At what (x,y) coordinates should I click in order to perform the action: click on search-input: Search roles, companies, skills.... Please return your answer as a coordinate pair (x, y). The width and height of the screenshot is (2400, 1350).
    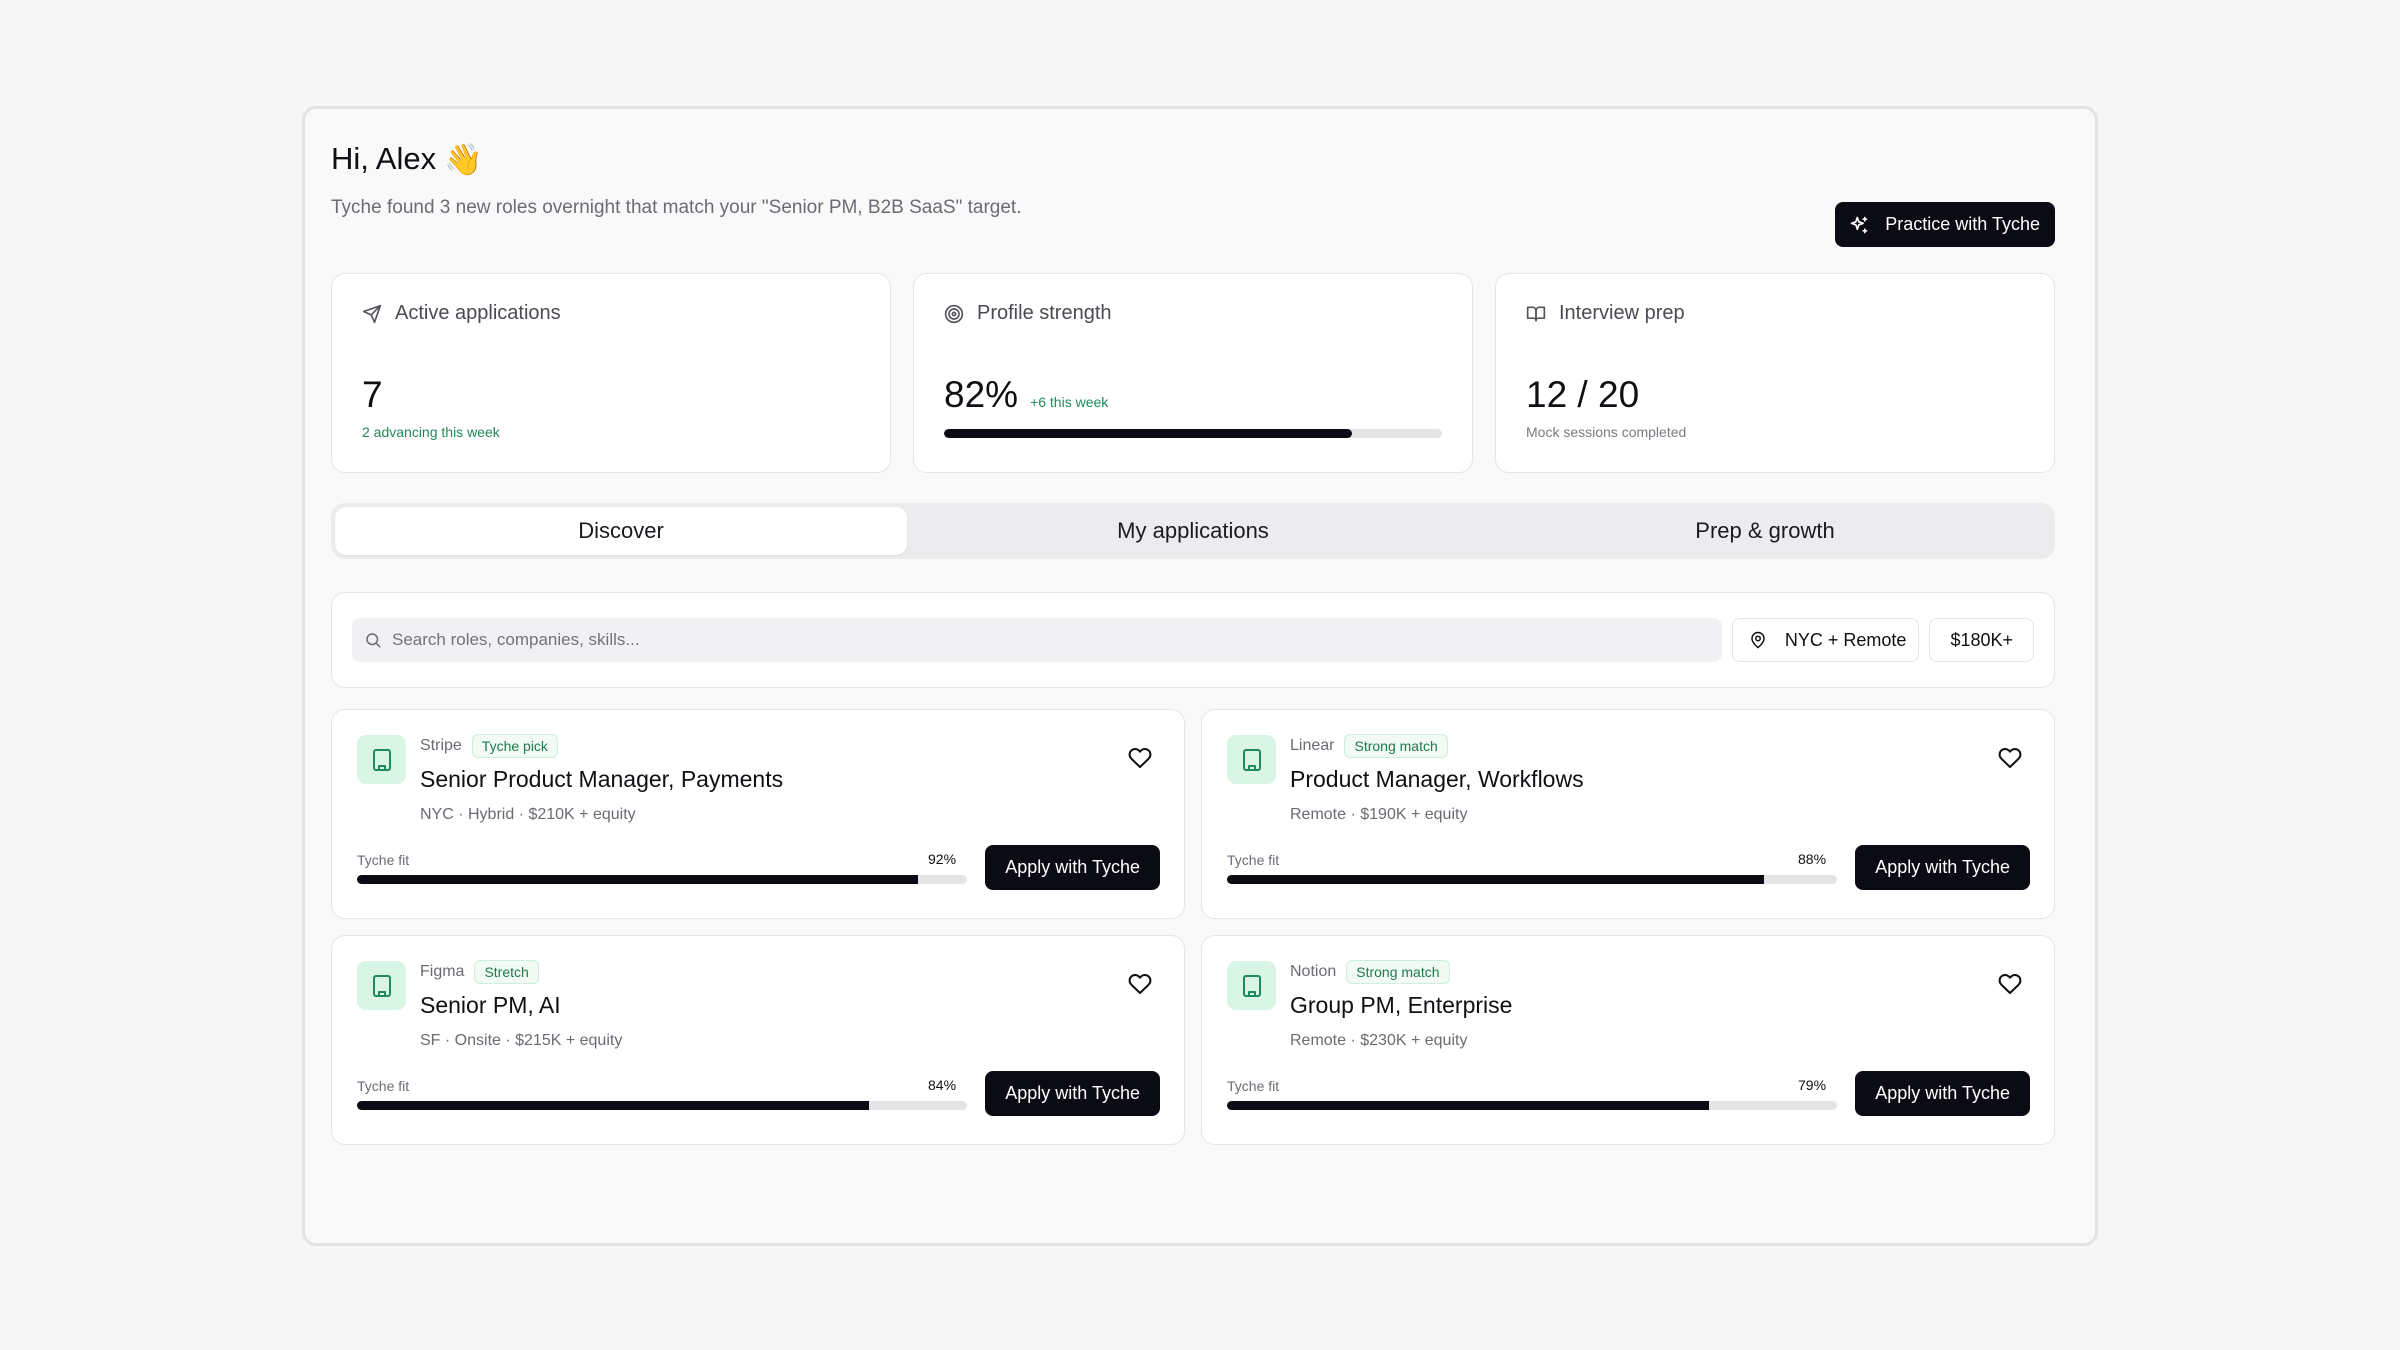
    Looking at the image, I should click on (1037, 640).